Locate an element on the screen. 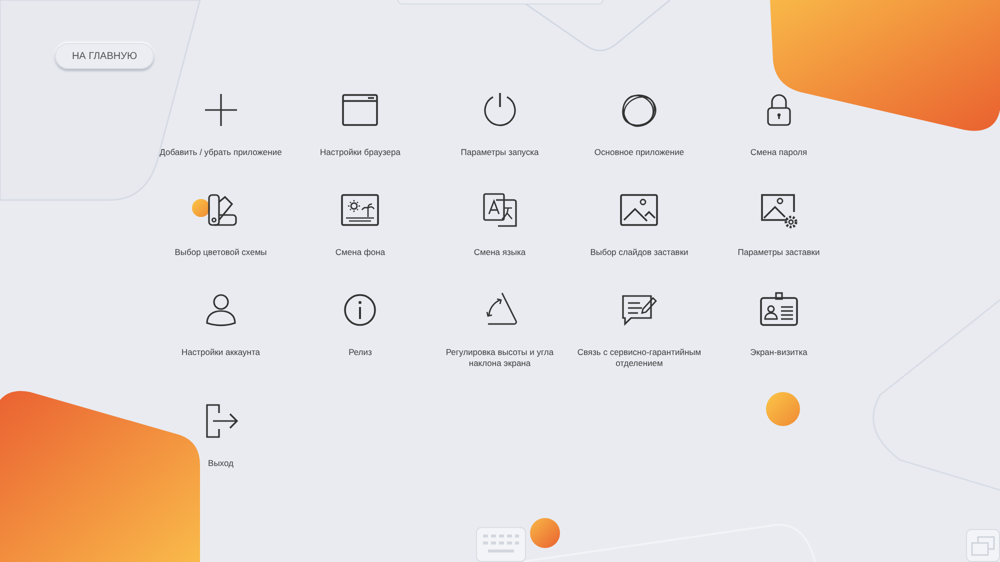 The height and width of the screenshot is (562, 1000). menu-item-label: Регулировка высоты и угла наклона экрана is located at coordinates (500, 358).